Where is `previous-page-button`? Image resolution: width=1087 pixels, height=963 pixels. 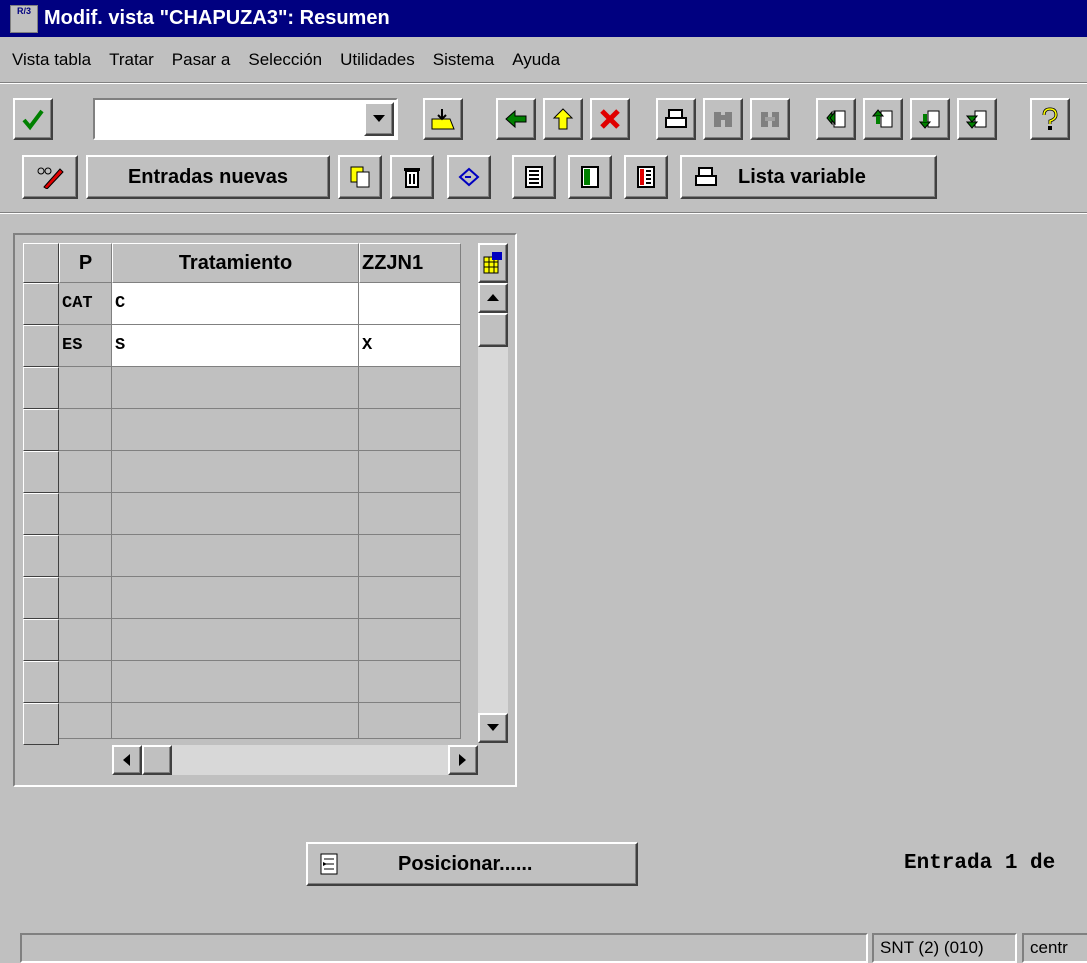 previous-page-button is located at coordinates (883, 119).